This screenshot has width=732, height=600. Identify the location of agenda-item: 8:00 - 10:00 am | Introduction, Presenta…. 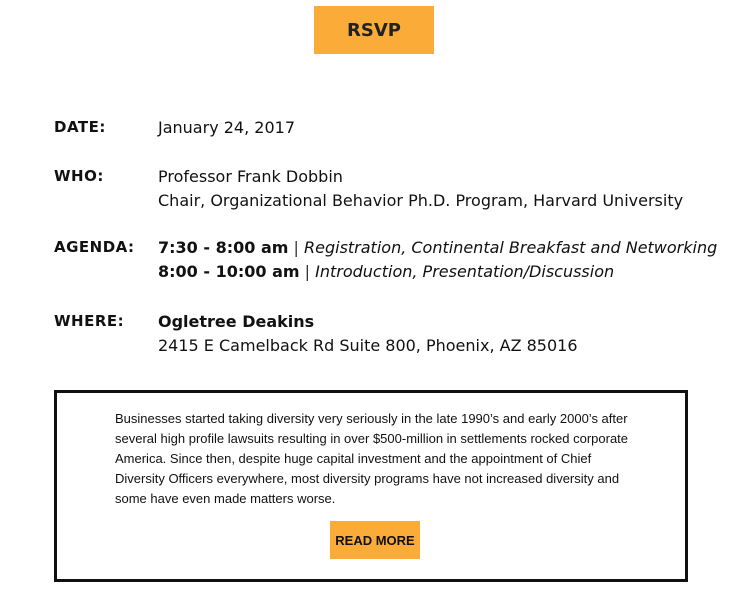
(438, 272).